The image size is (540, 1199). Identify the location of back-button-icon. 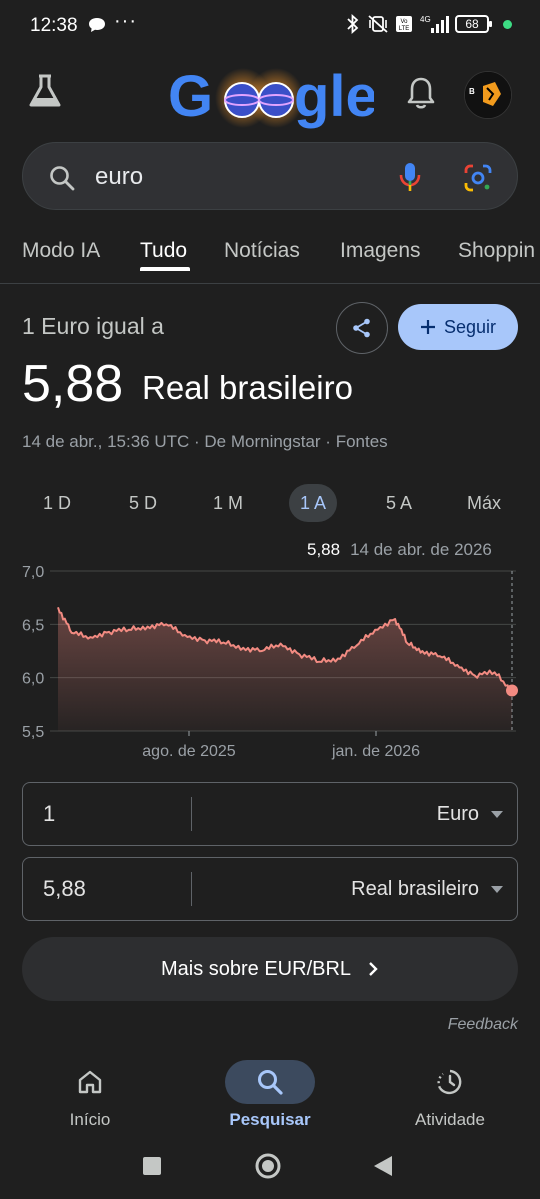
(383, 1166).